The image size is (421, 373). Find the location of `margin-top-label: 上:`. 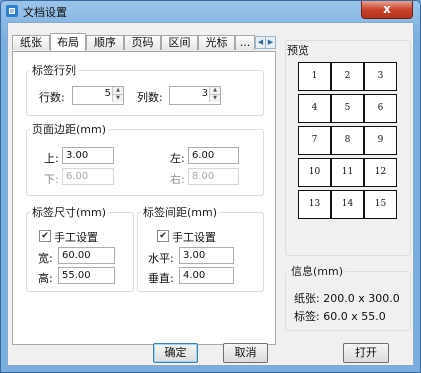

margin-top-label: 上: is located at coordinates (51, 158).